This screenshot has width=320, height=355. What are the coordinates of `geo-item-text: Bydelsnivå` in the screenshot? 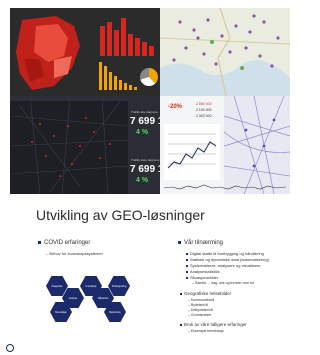 It's located at (199, 305).